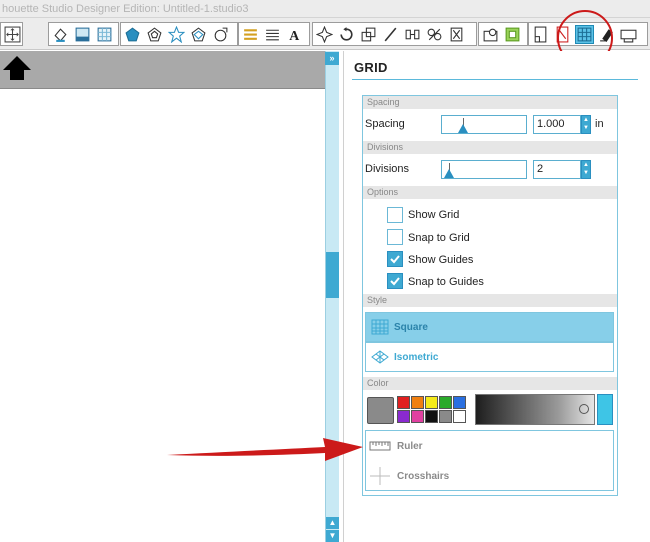  I want to click on snap-to-grid-label: Snap to Grid, so click(439, 238).